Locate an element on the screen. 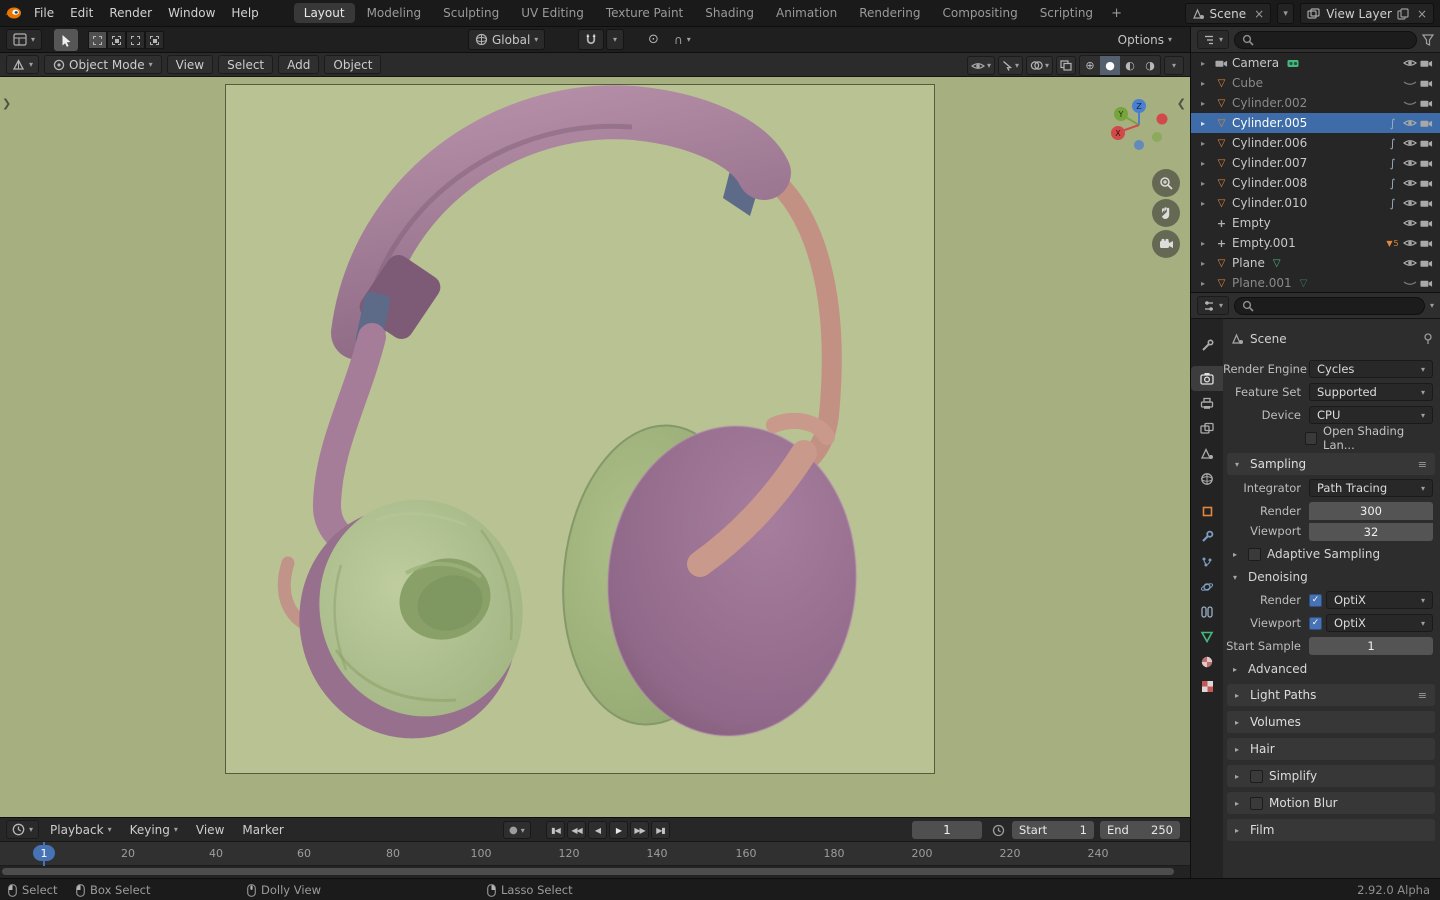 Image resolution: width=1440 pixels, height=900 pixels. start-sample-field: 1 is located at coordinates (1371, 646).